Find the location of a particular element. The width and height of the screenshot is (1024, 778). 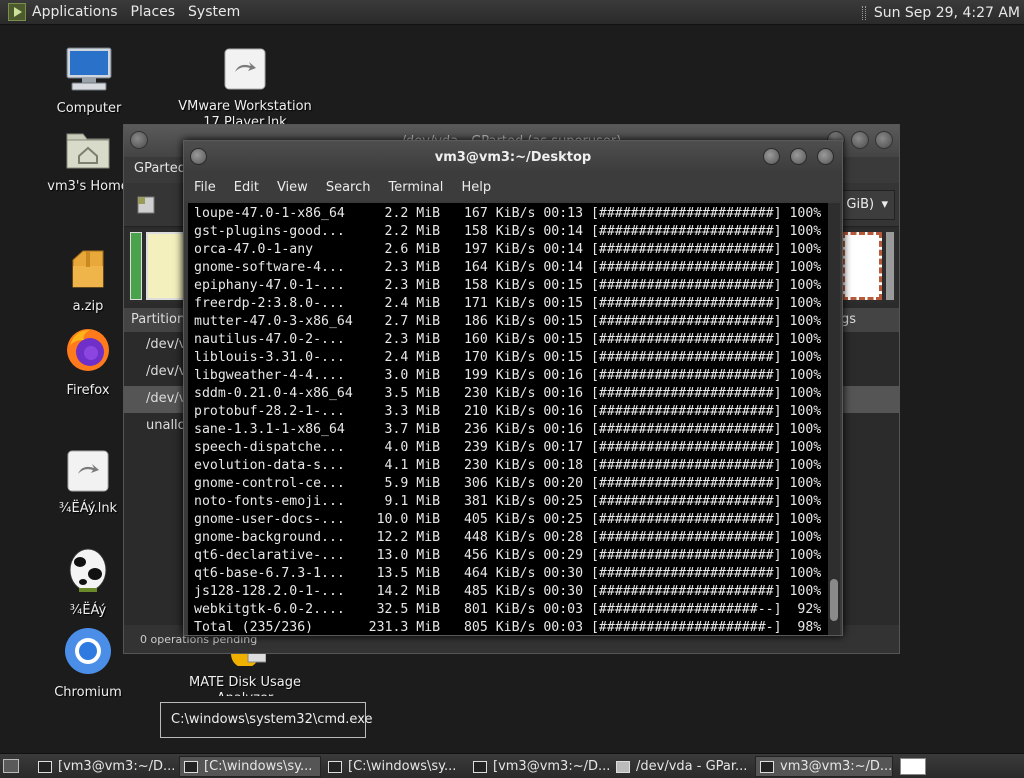

panel-grip-icon is located at coordinates (863, 12).